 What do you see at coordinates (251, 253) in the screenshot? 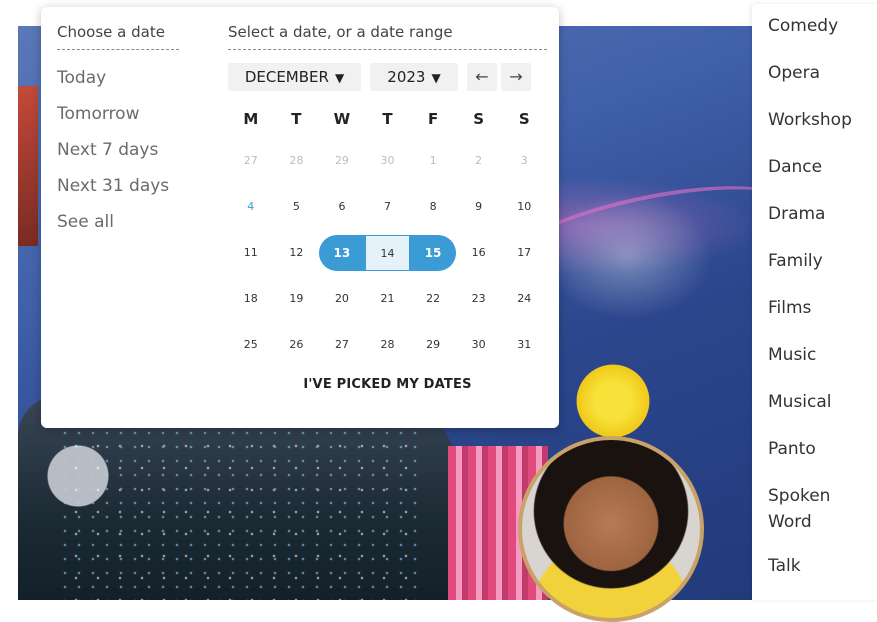
I see `calendar-day: 11` at bounding box center [251, 253].